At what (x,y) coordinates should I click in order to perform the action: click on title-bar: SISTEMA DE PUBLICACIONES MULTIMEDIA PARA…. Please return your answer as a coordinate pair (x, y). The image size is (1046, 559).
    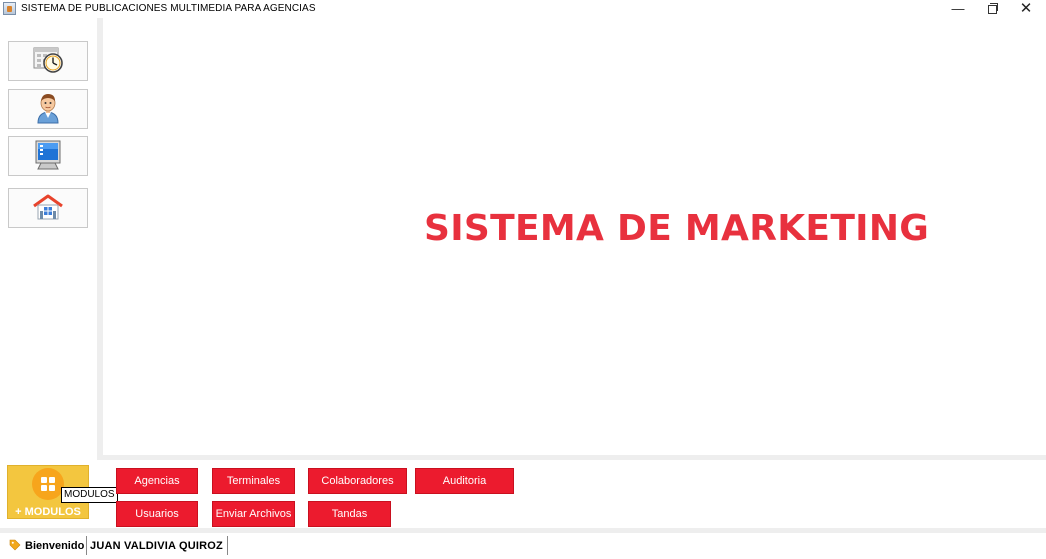
    Looking at the image, I should click on (523, 9).